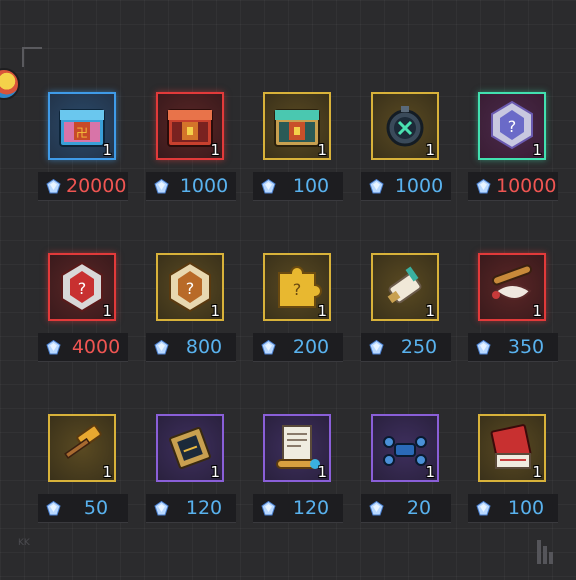 The width and height of the screenshot is (576, 580). Describe the element at coordinates (82, 133) in the screenshot. I see `svg-text: 卍` at that location.